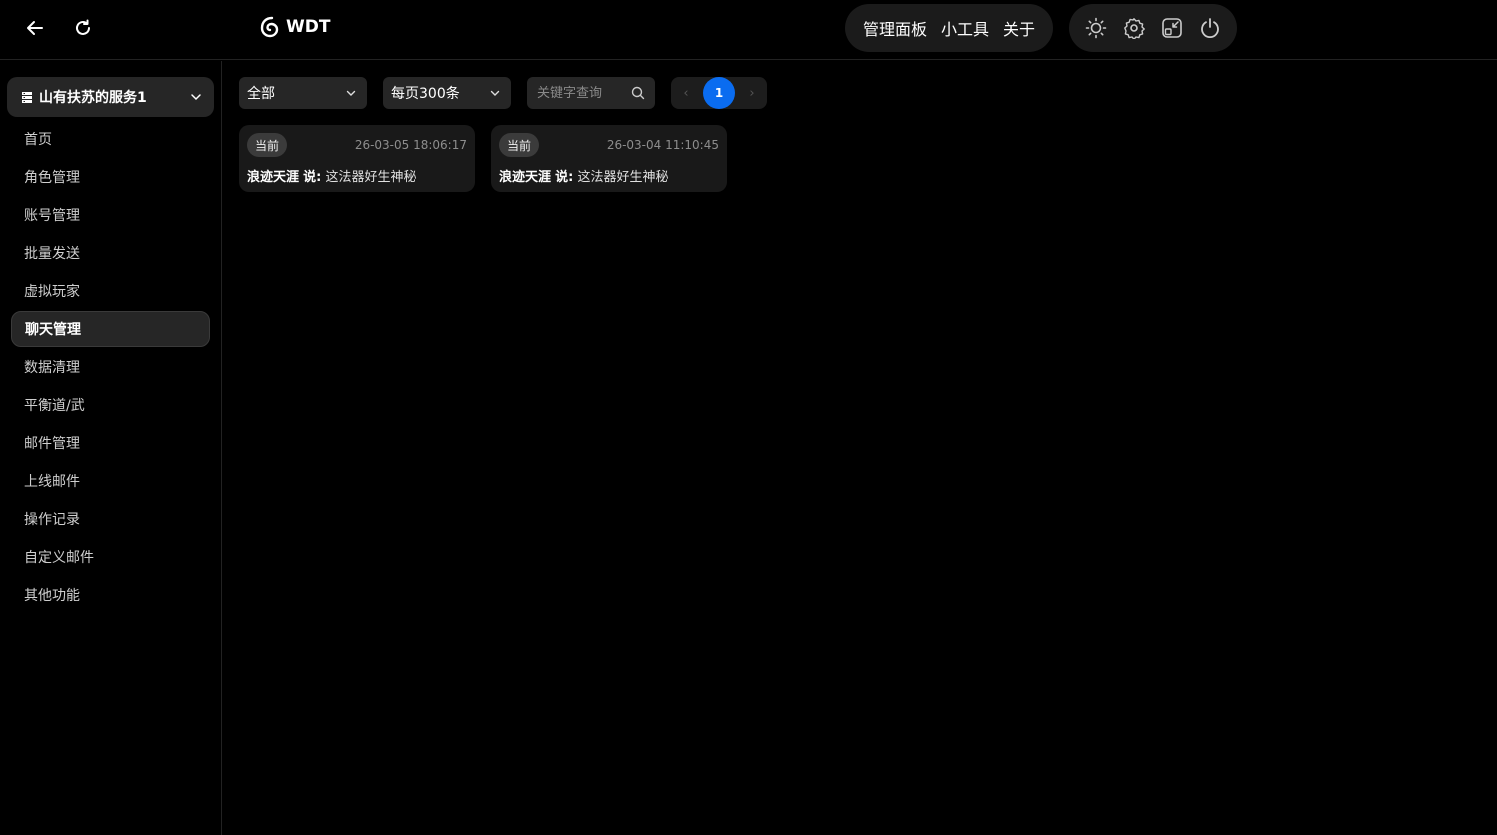 The width and height of the screenshot is (1497, 835). Describe the element at coordinates (1210, 28) in the screenshot. I see `power-icon` at that location.